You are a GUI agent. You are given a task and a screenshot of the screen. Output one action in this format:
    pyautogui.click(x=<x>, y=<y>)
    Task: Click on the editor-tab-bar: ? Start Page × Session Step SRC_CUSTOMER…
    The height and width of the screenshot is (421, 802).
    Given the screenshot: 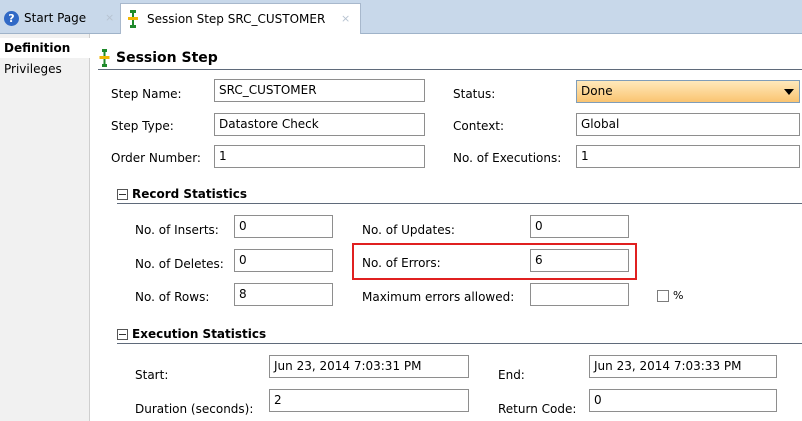 What is the action you would take?
    pyautogui.click(x=401, y=17)
    